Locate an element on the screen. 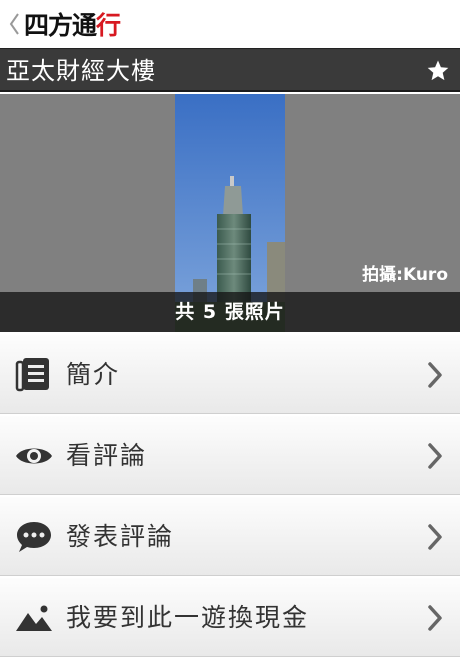  menu-item-reviews: 看評論 is located at coordinates (230, 455).